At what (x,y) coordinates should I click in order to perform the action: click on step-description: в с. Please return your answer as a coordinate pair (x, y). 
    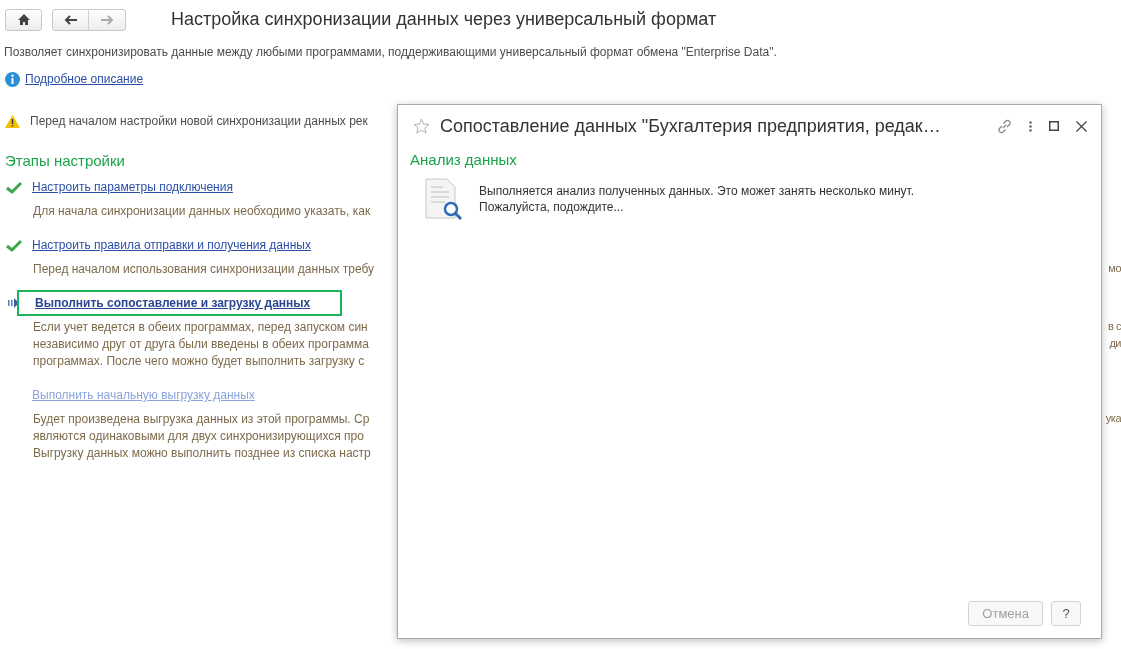
    Looking at the image, I should click on (1114, 326).